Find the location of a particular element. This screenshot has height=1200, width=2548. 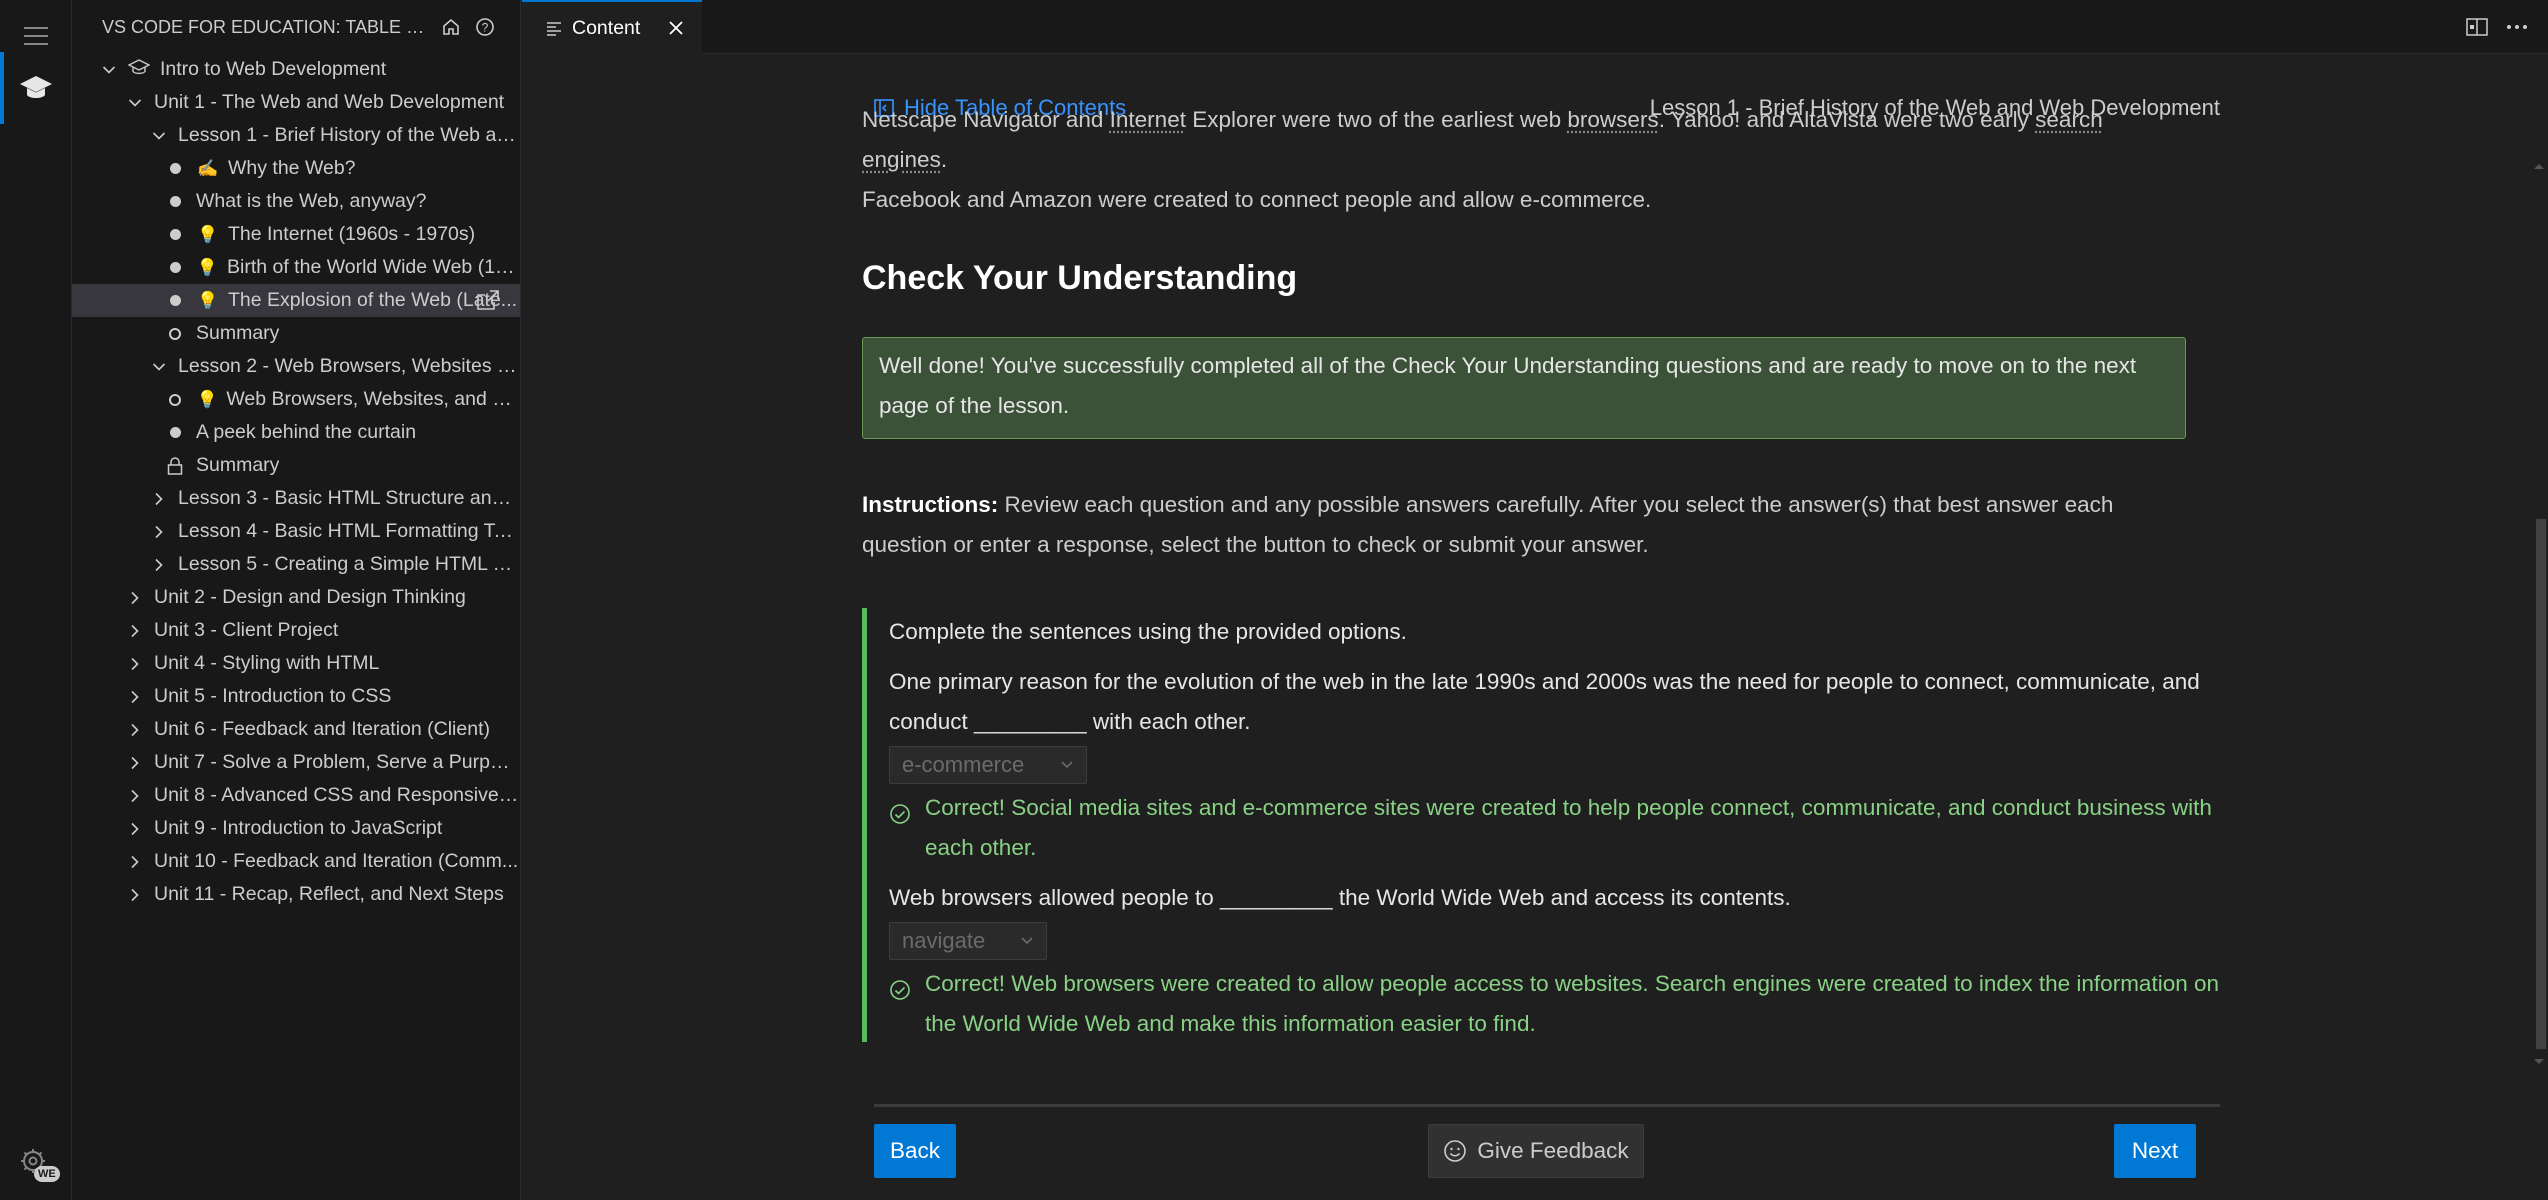

toc-item: Unit 1 - The Web and Web Development is located at coordinates (296, 102).